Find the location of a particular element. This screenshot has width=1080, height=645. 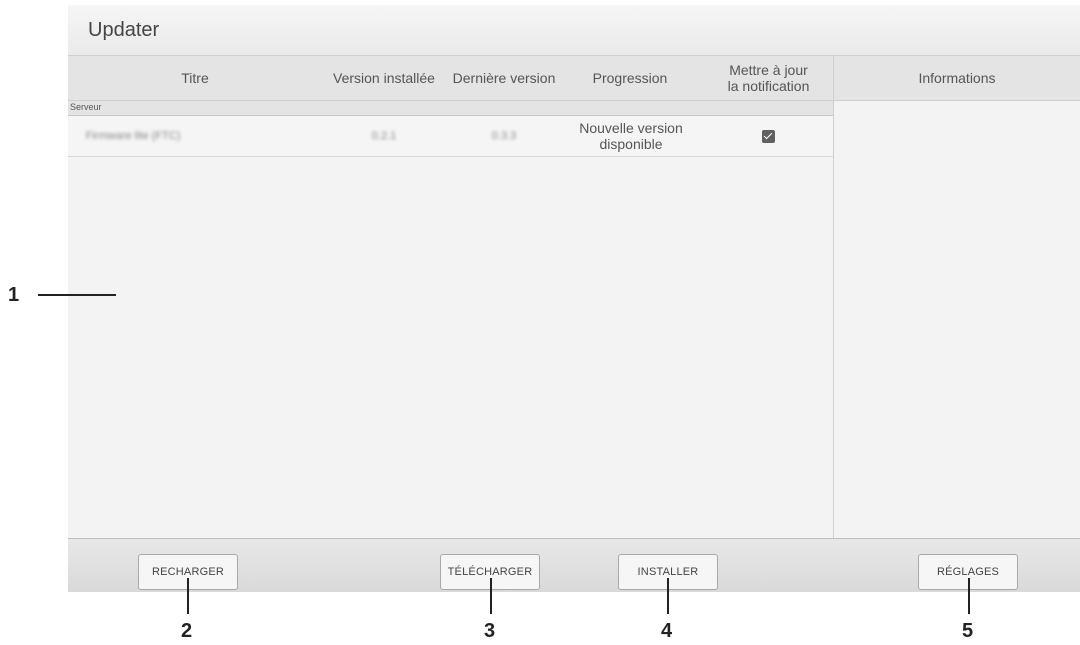

column-header-title: Titre is located at coordinates (195, 78).